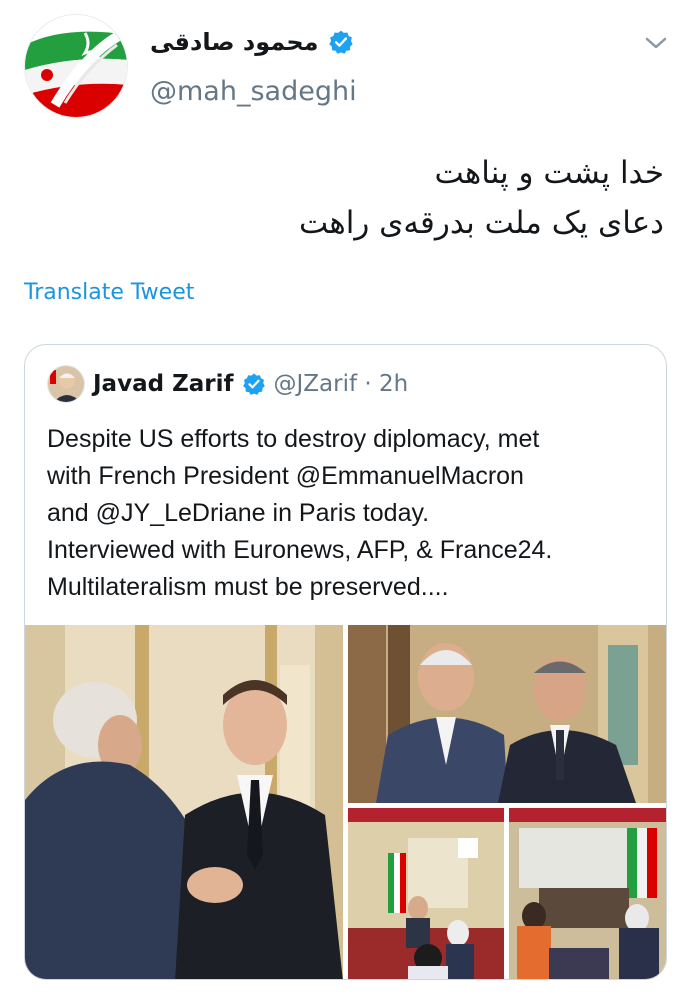 This screenshot has height=1000, width=690. Describe the element at coordinates (426, 893) in the screenshot. I see `photo-interview-room` at that location.